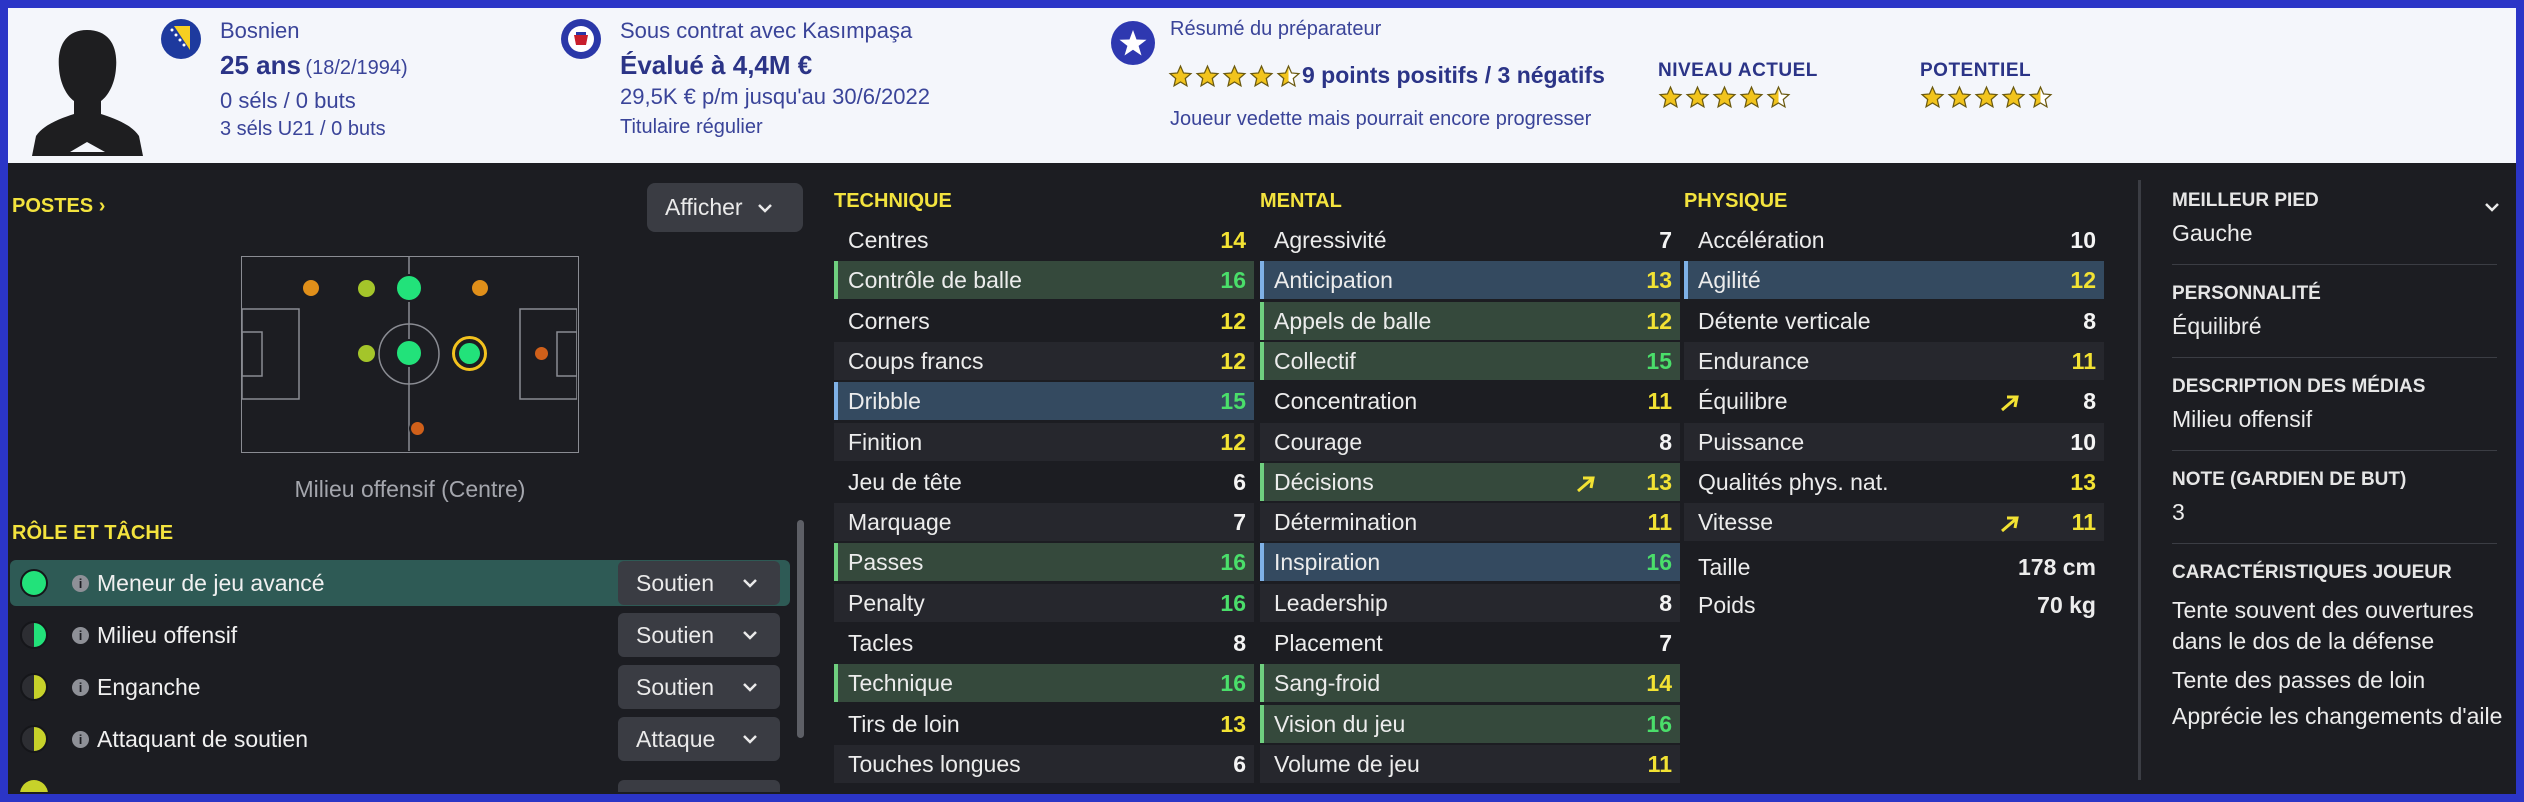 The height and width of the screenshot is (802, 2524). I want to click on attribute-row: Inspiration 16, so click(1470, 562).